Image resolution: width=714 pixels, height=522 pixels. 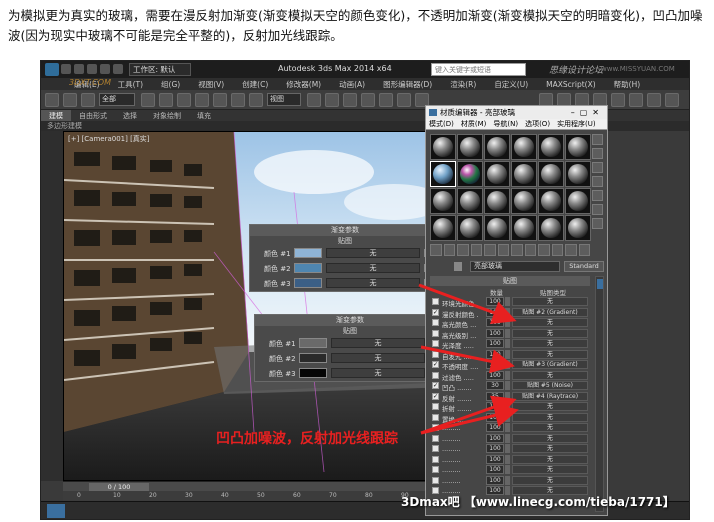 What do you see at coordinates (495, 396) in the screenshot?
I see `map-amount-field: 35` at bounding box center [495, 396].